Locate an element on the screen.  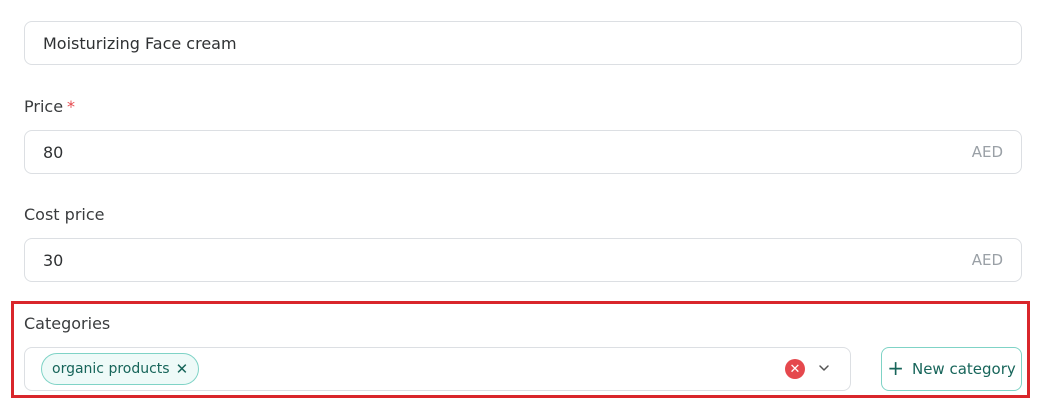
price-label-text: Price is located at coordinates (44, 106).